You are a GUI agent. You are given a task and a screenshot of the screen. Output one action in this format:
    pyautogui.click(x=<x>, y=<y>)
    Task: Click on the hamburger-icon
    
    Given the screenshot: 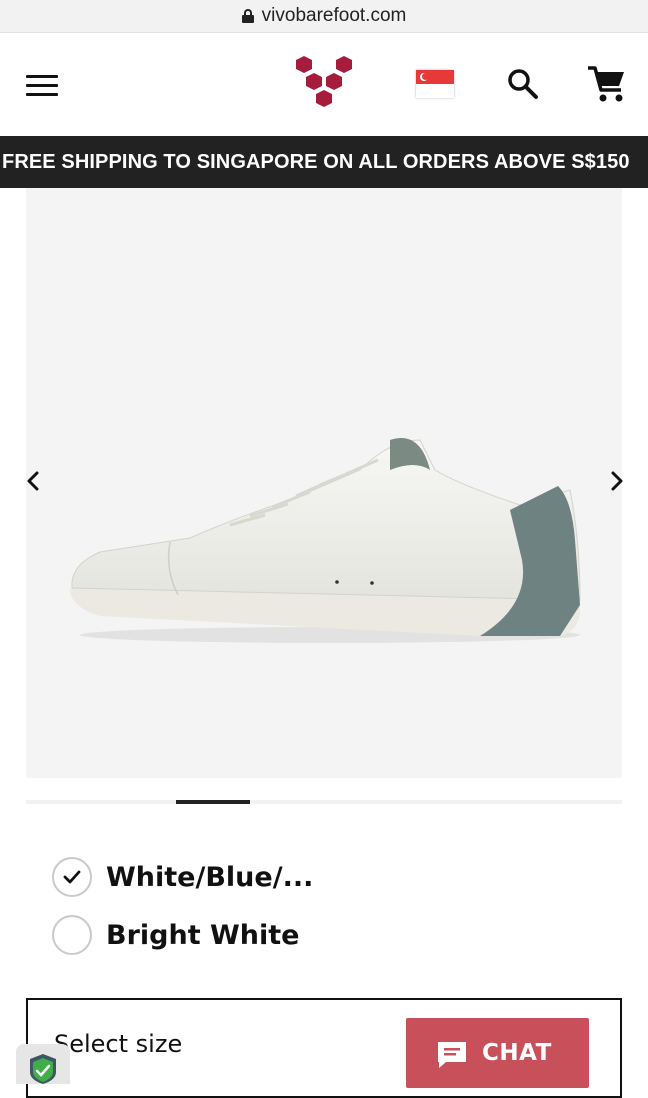 What is the action you would take?
    pyautogui.click(x=42, y=86)
    